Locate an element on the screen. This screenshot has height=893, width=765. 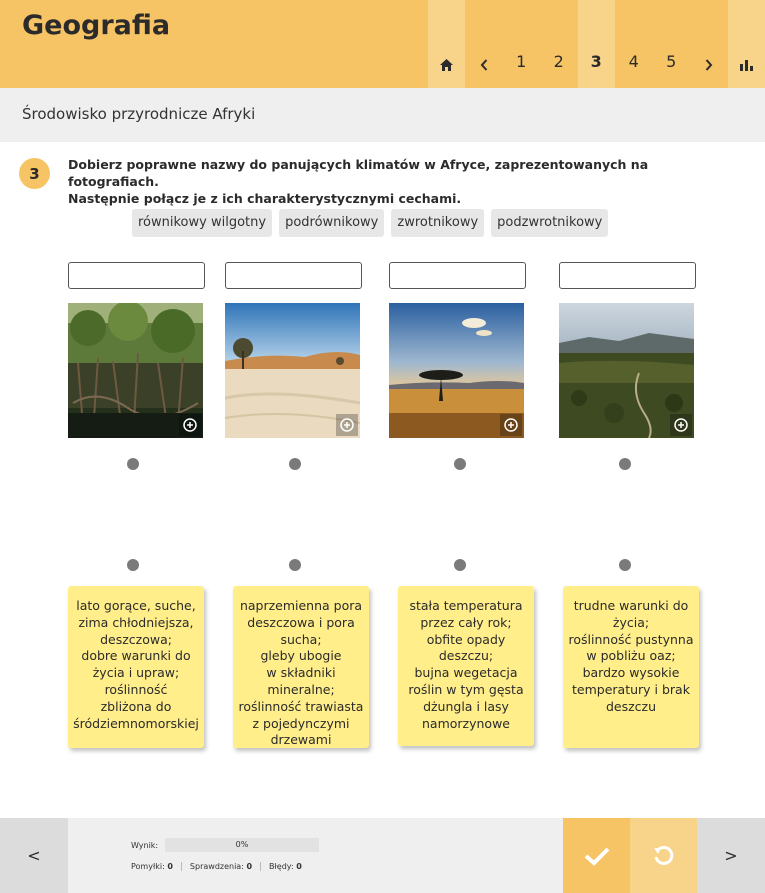
chip-rownikowy-wilgotny: równikowy wilgotny is located at coordinates (202, 223).